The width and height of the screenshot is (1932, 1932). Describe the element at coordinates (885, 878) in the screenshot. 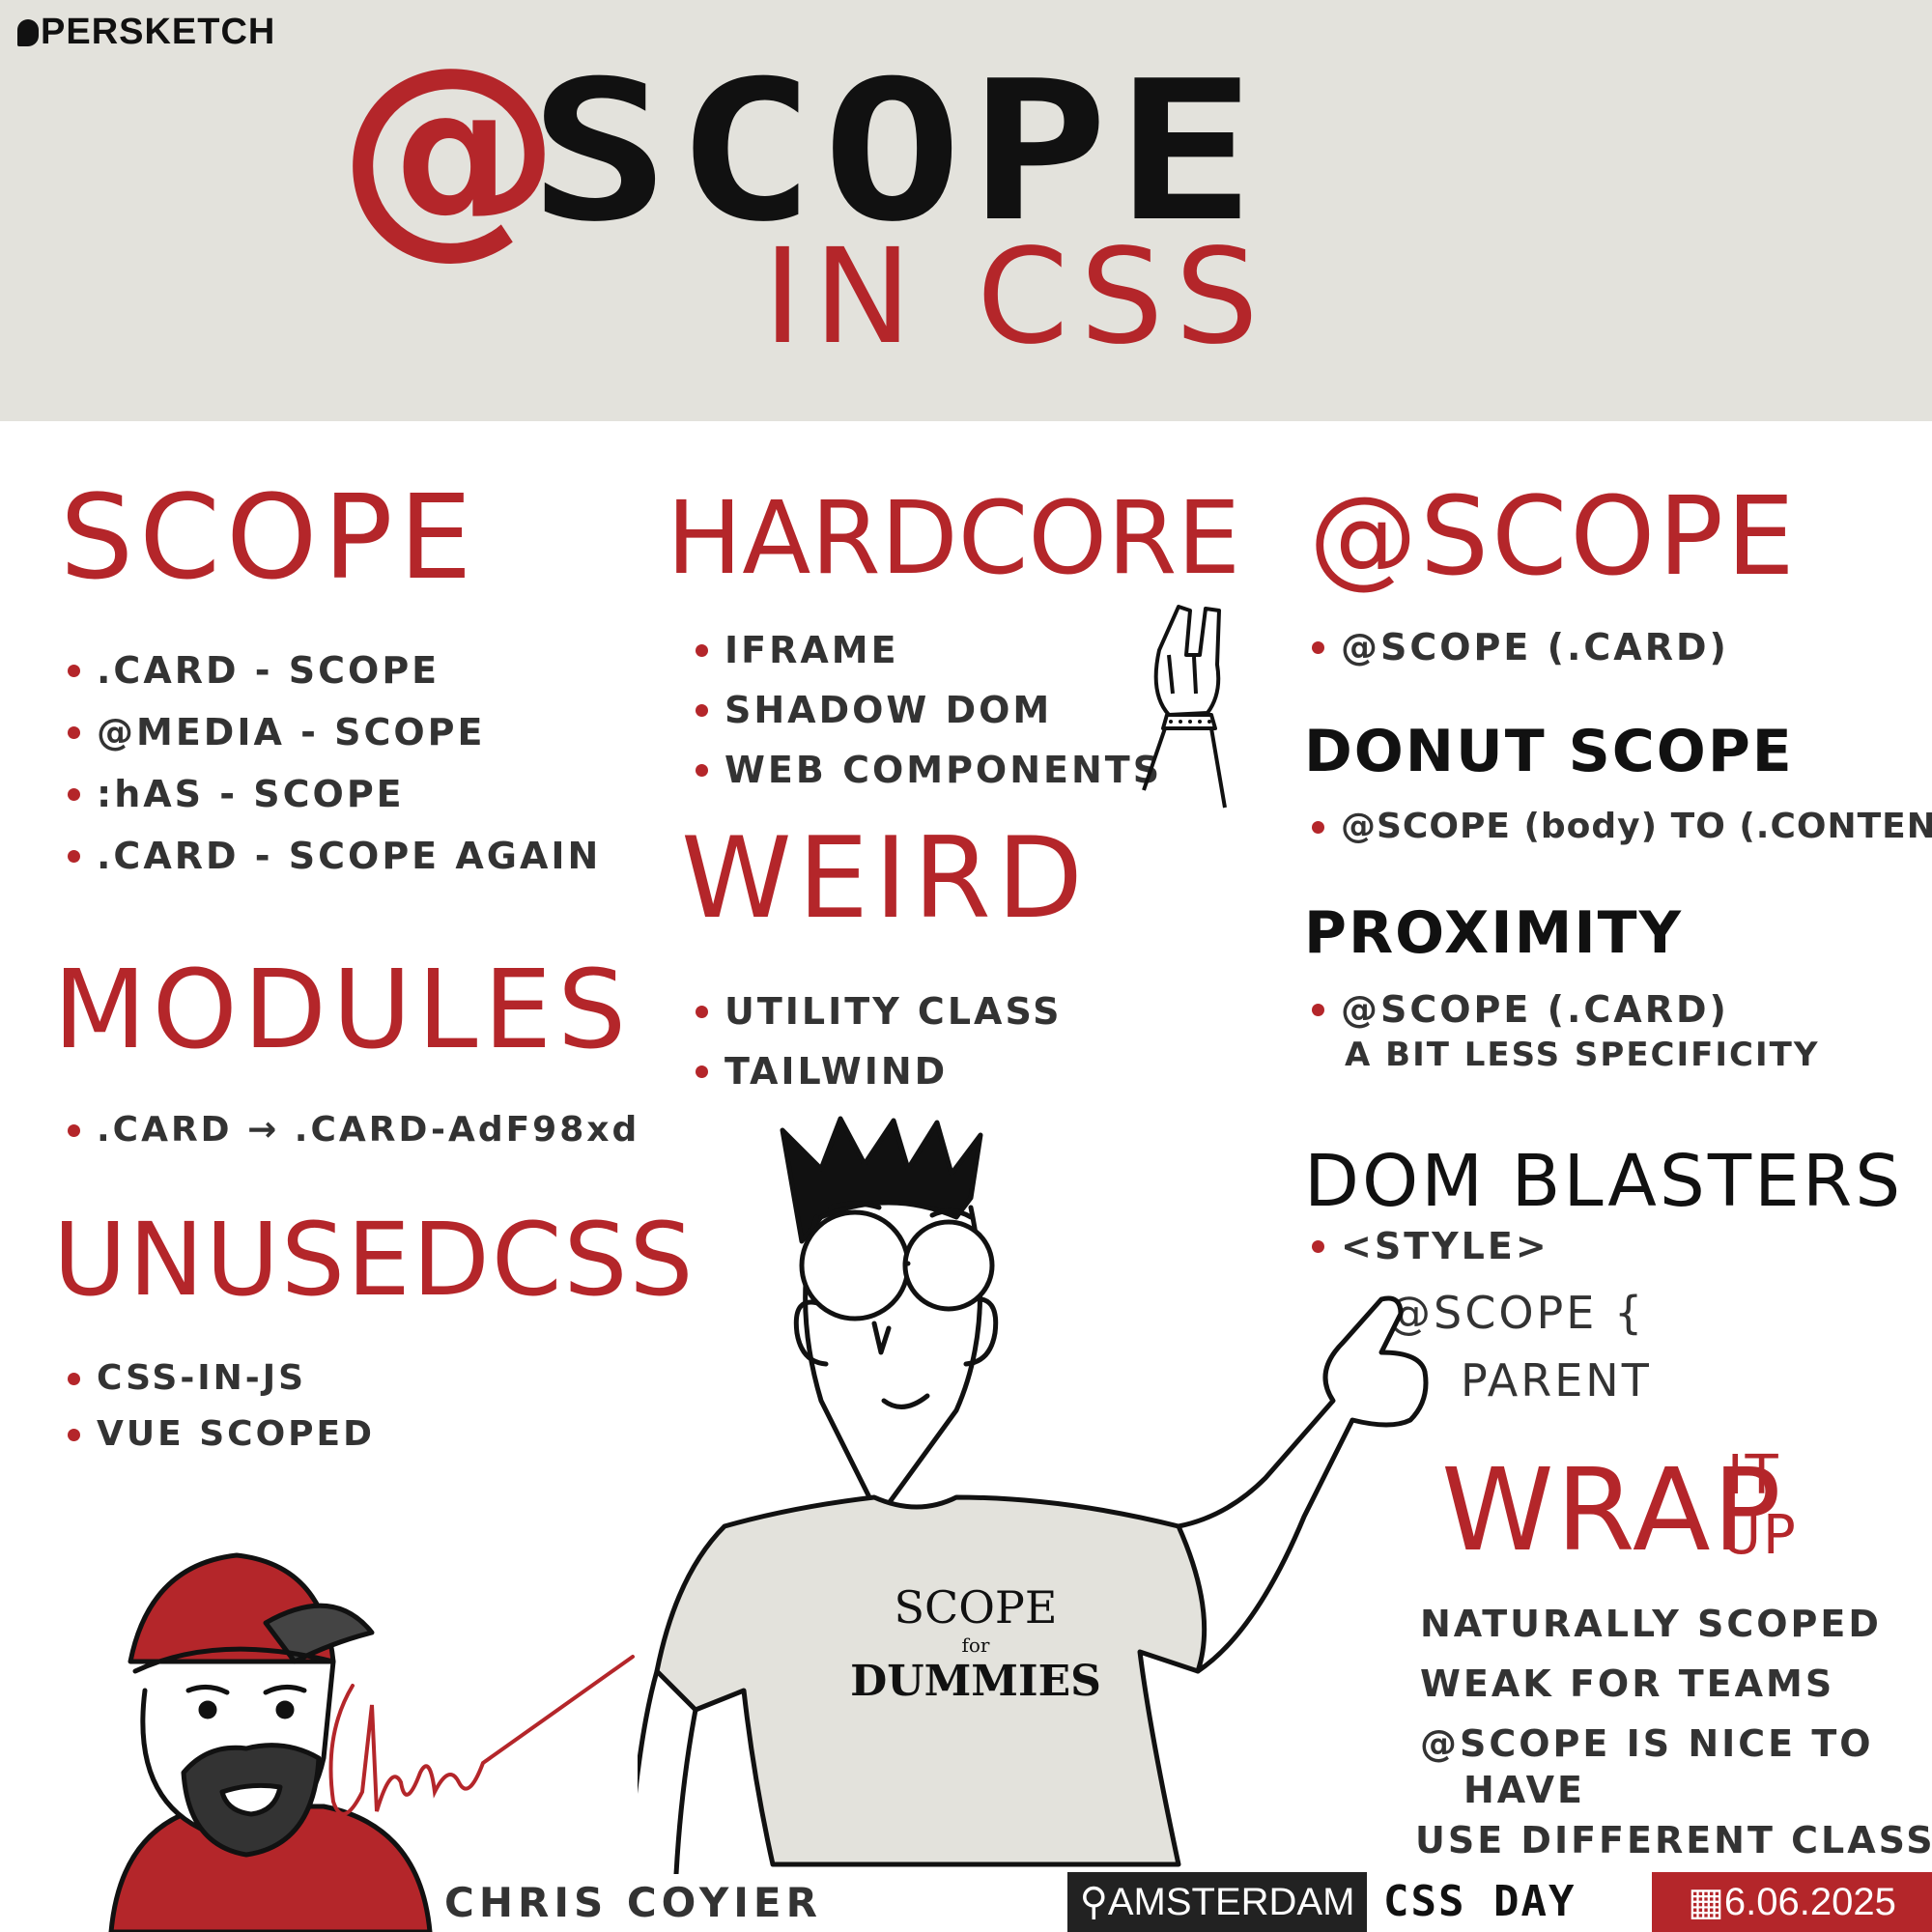

I see `section-heading-weird: WEIRD` at that location.